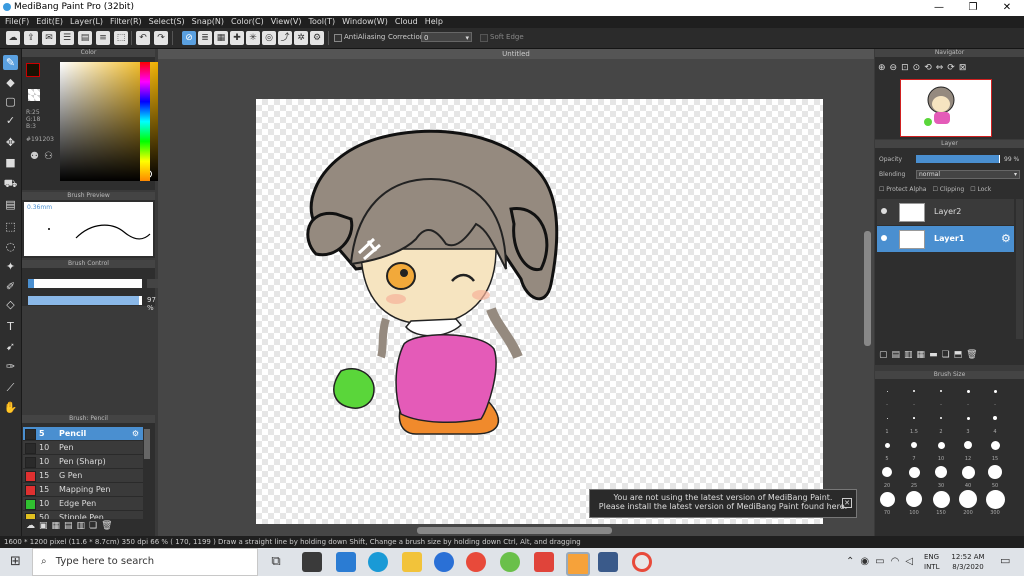 The width and height of the screenshot is (1024, 576). Describe the element at coordinates (106, 528) in the screenshot. I see `brush-delete-icon: 🗑` at that location.